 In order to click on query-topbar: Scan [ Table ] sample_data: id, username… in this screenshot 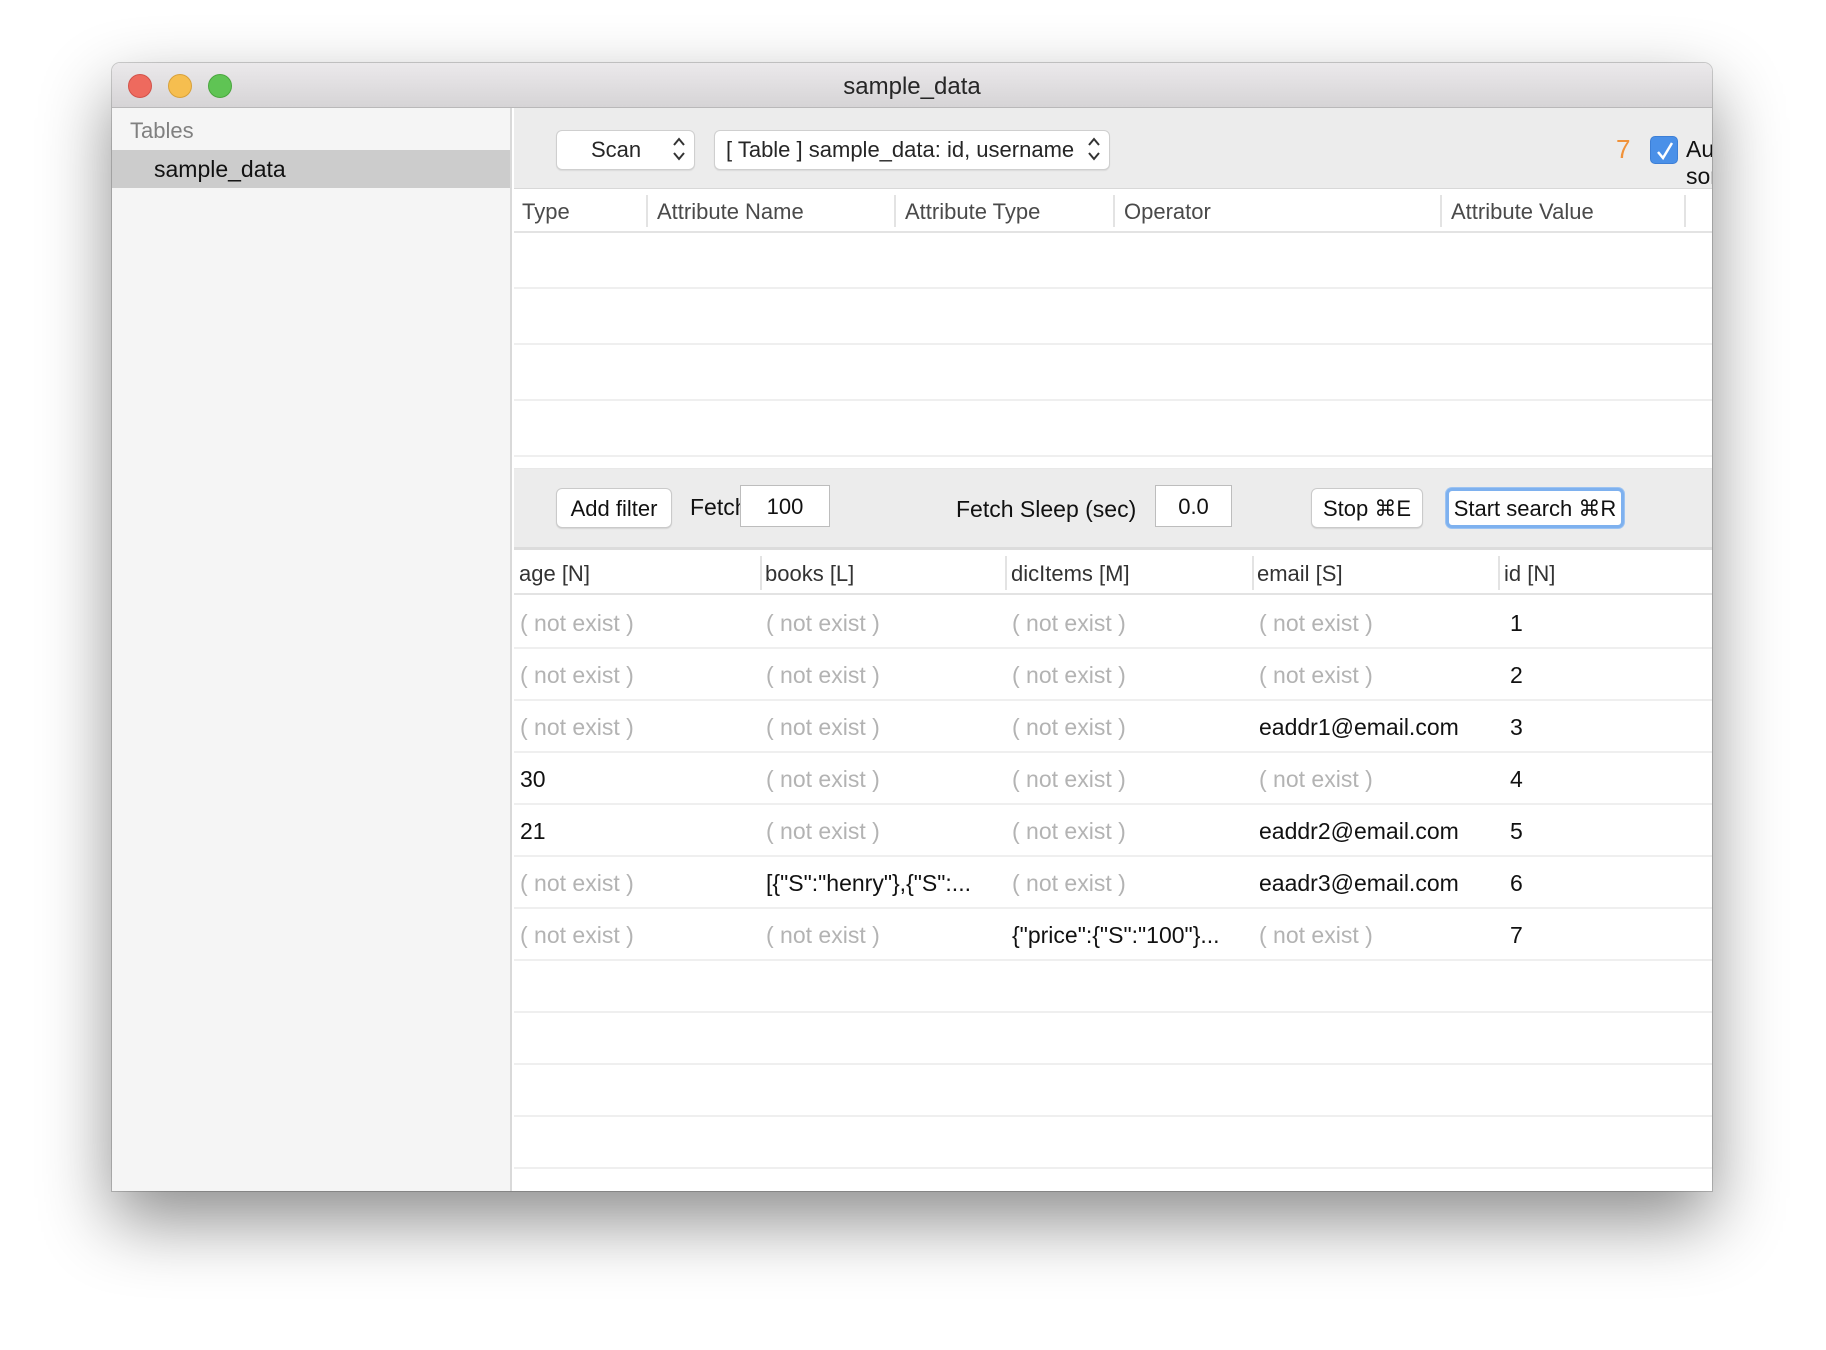, I will do `click(1113, 148)`.